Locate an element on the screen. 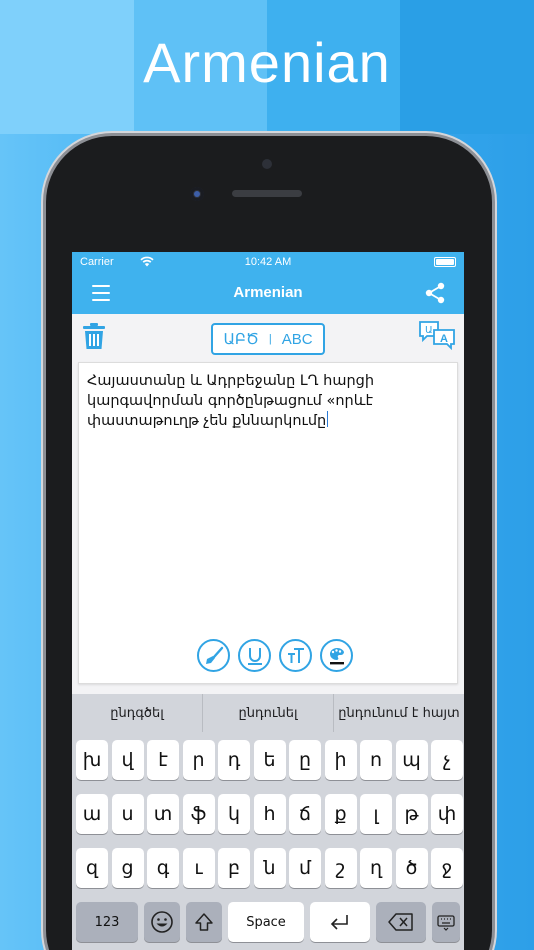 The image size is (534, 950). key-row-1: խ վ է ր դ ե ը ի ո պ չ is located at coordinates (268, 760).